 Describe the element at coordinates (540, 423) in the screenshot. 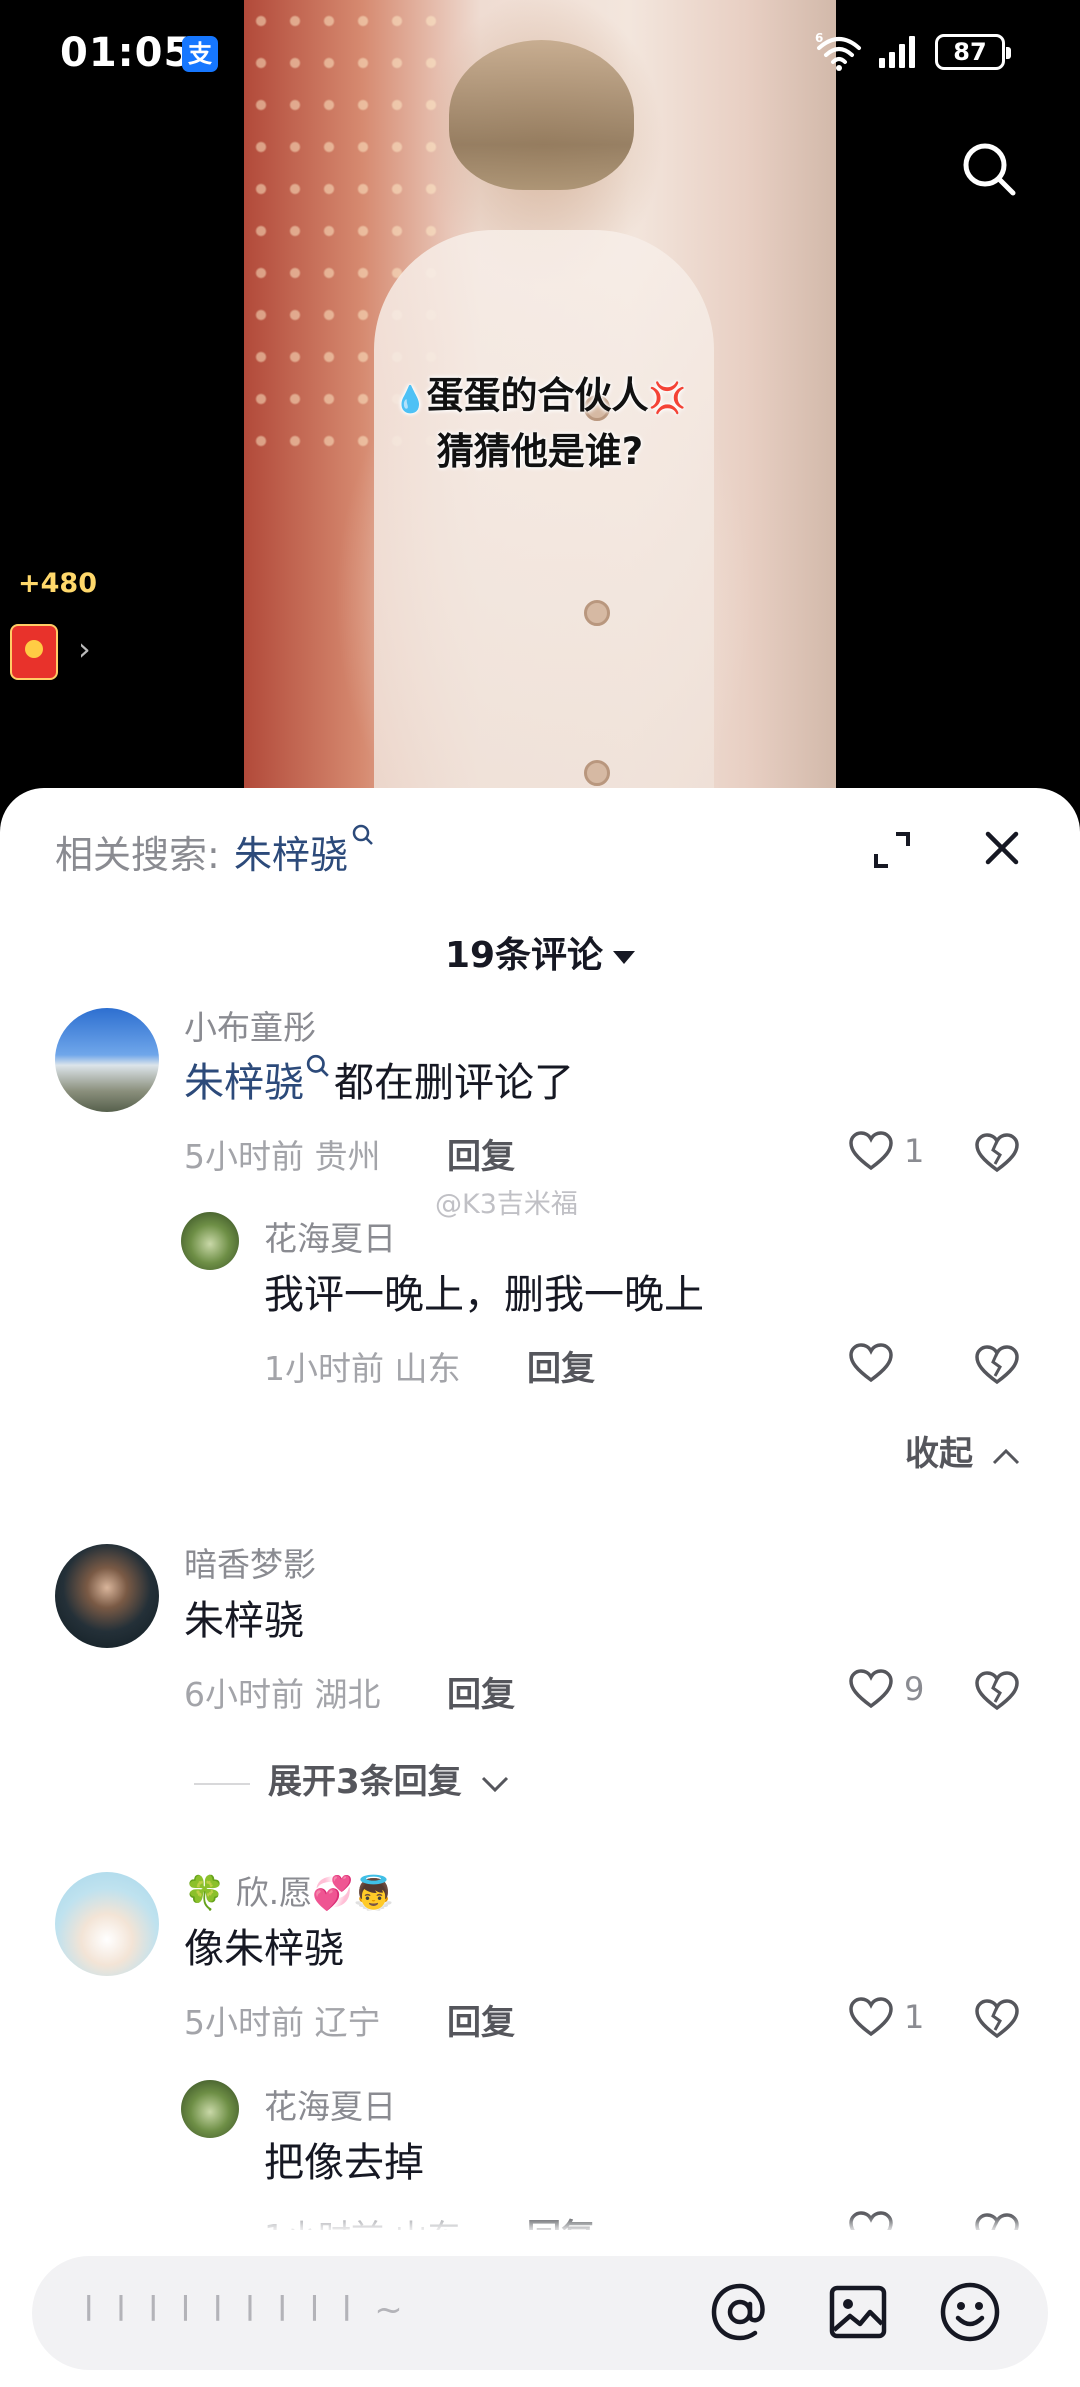

I see `video-caption: 💧蛋蛋的合伙人💢 猜猜他是谁?` at that location.